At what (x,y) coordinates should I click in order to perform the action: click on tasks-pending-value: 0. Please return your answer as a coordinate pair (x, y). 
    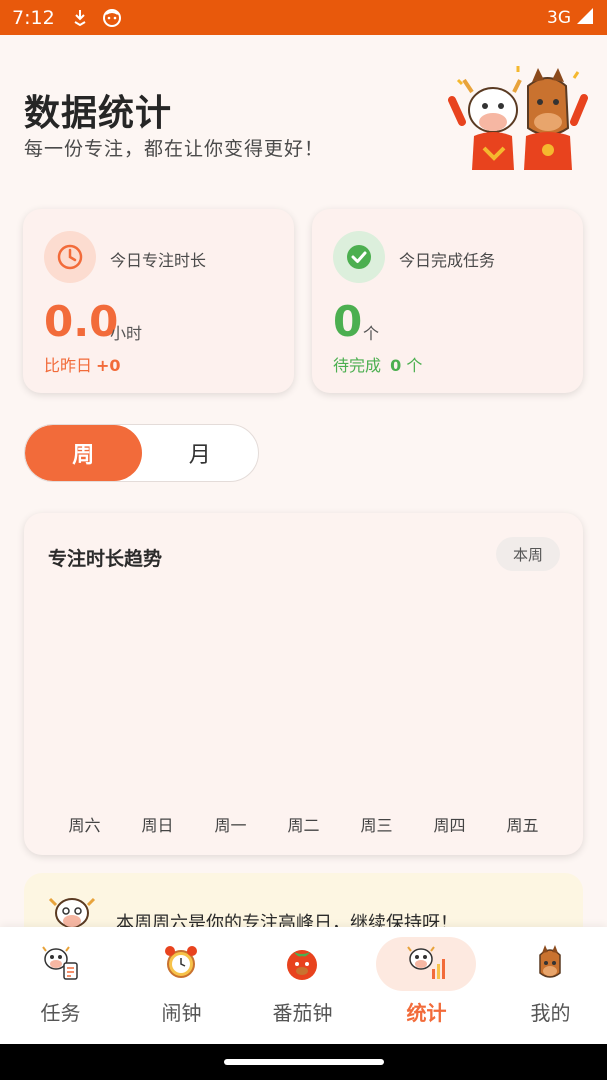
    Looking at the image, I should click on (396, 365).